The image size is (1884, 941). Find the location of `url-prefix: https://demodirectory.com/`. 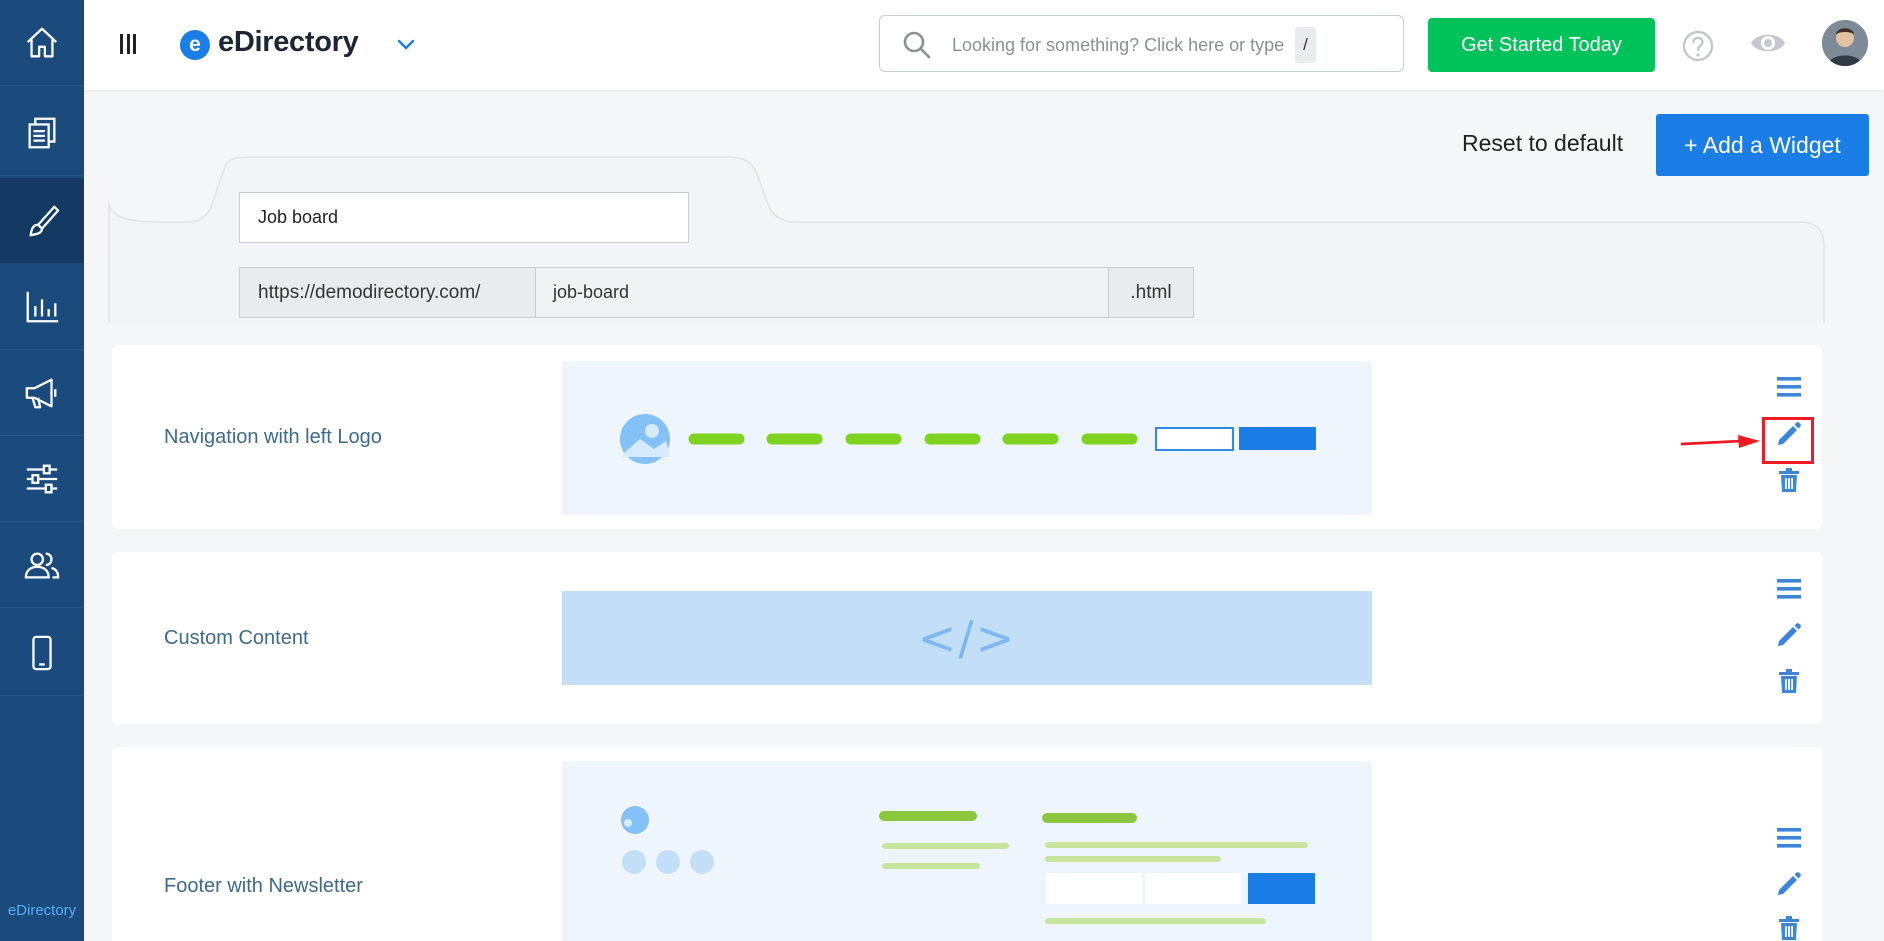

url-prefix: https://demodirectory.com/ is located at coordinates (387, 292).